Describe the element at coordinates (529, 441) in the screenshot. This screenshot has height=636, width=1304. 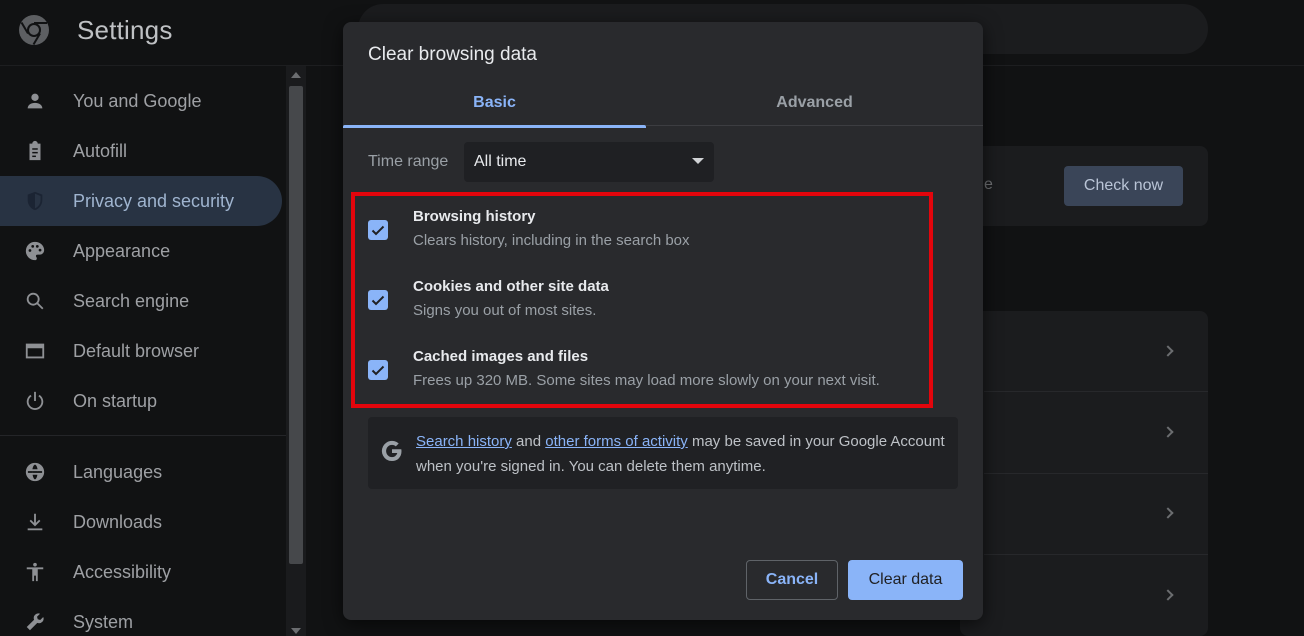
I see `info-and-text: and` at that location.